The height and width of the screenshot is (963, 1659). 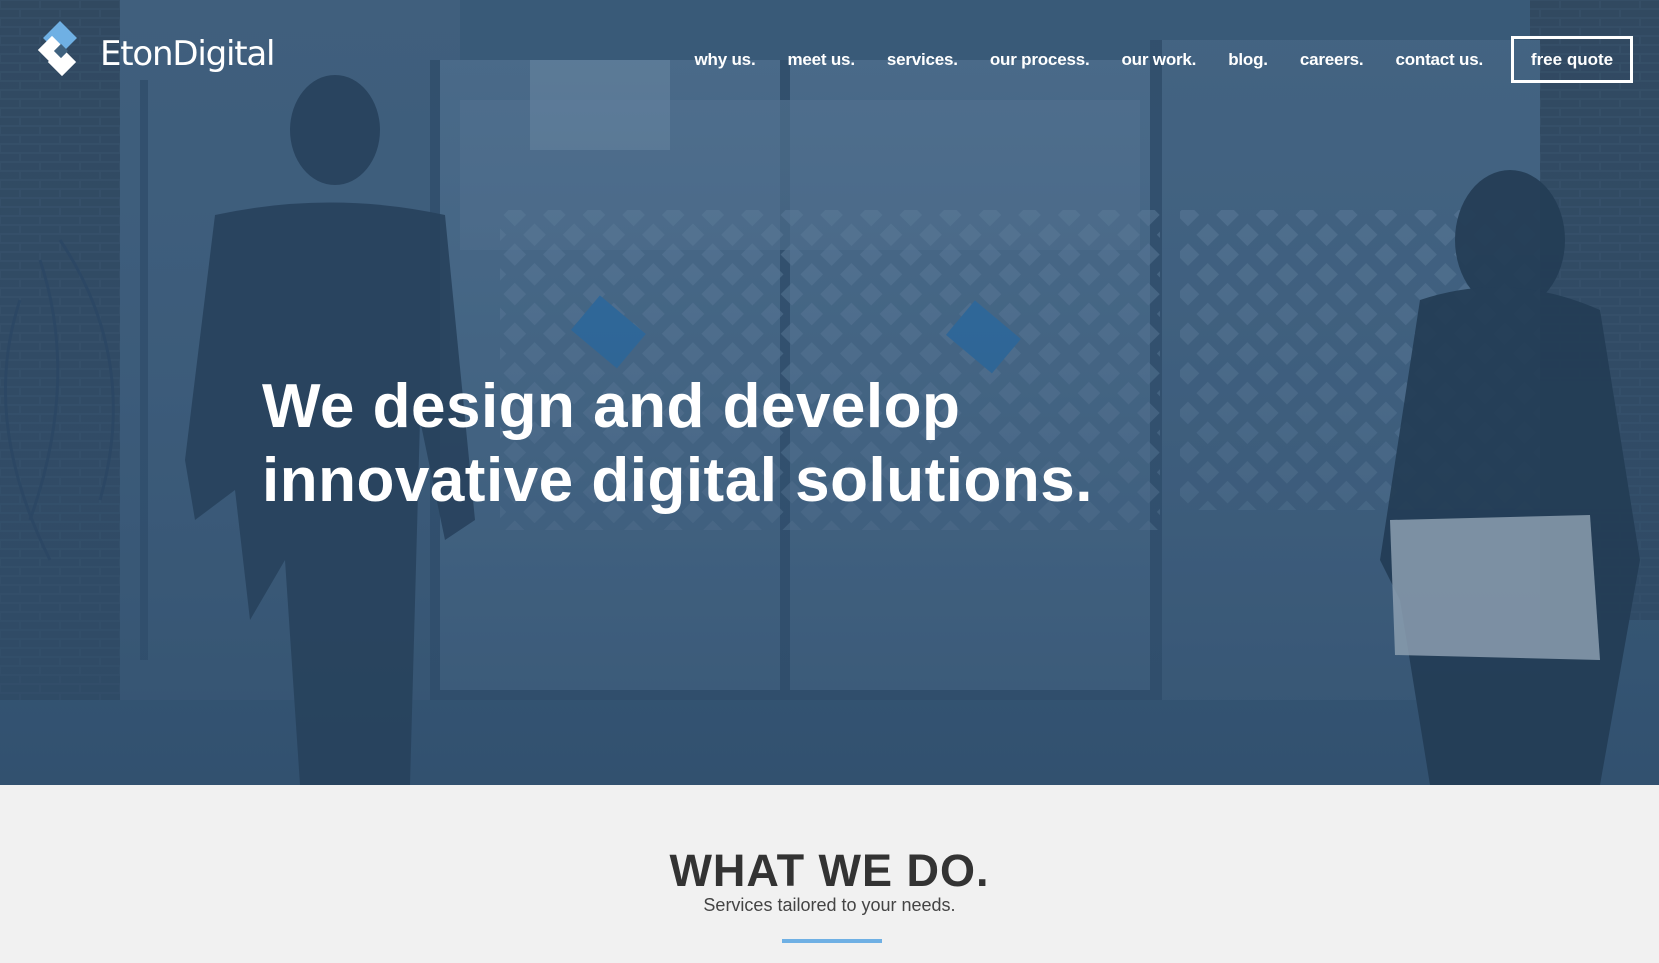 I want to click on free-quote-button: free quote, so click(x=1572, y=59).